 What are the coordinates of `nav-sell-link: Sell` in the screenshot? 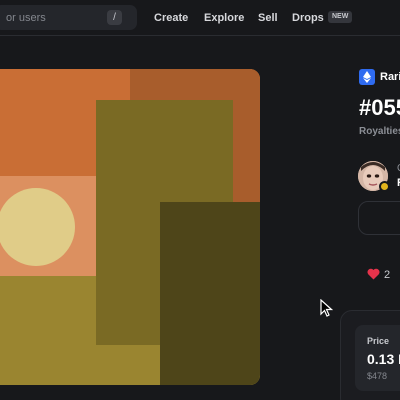 It's located at (268, 18).